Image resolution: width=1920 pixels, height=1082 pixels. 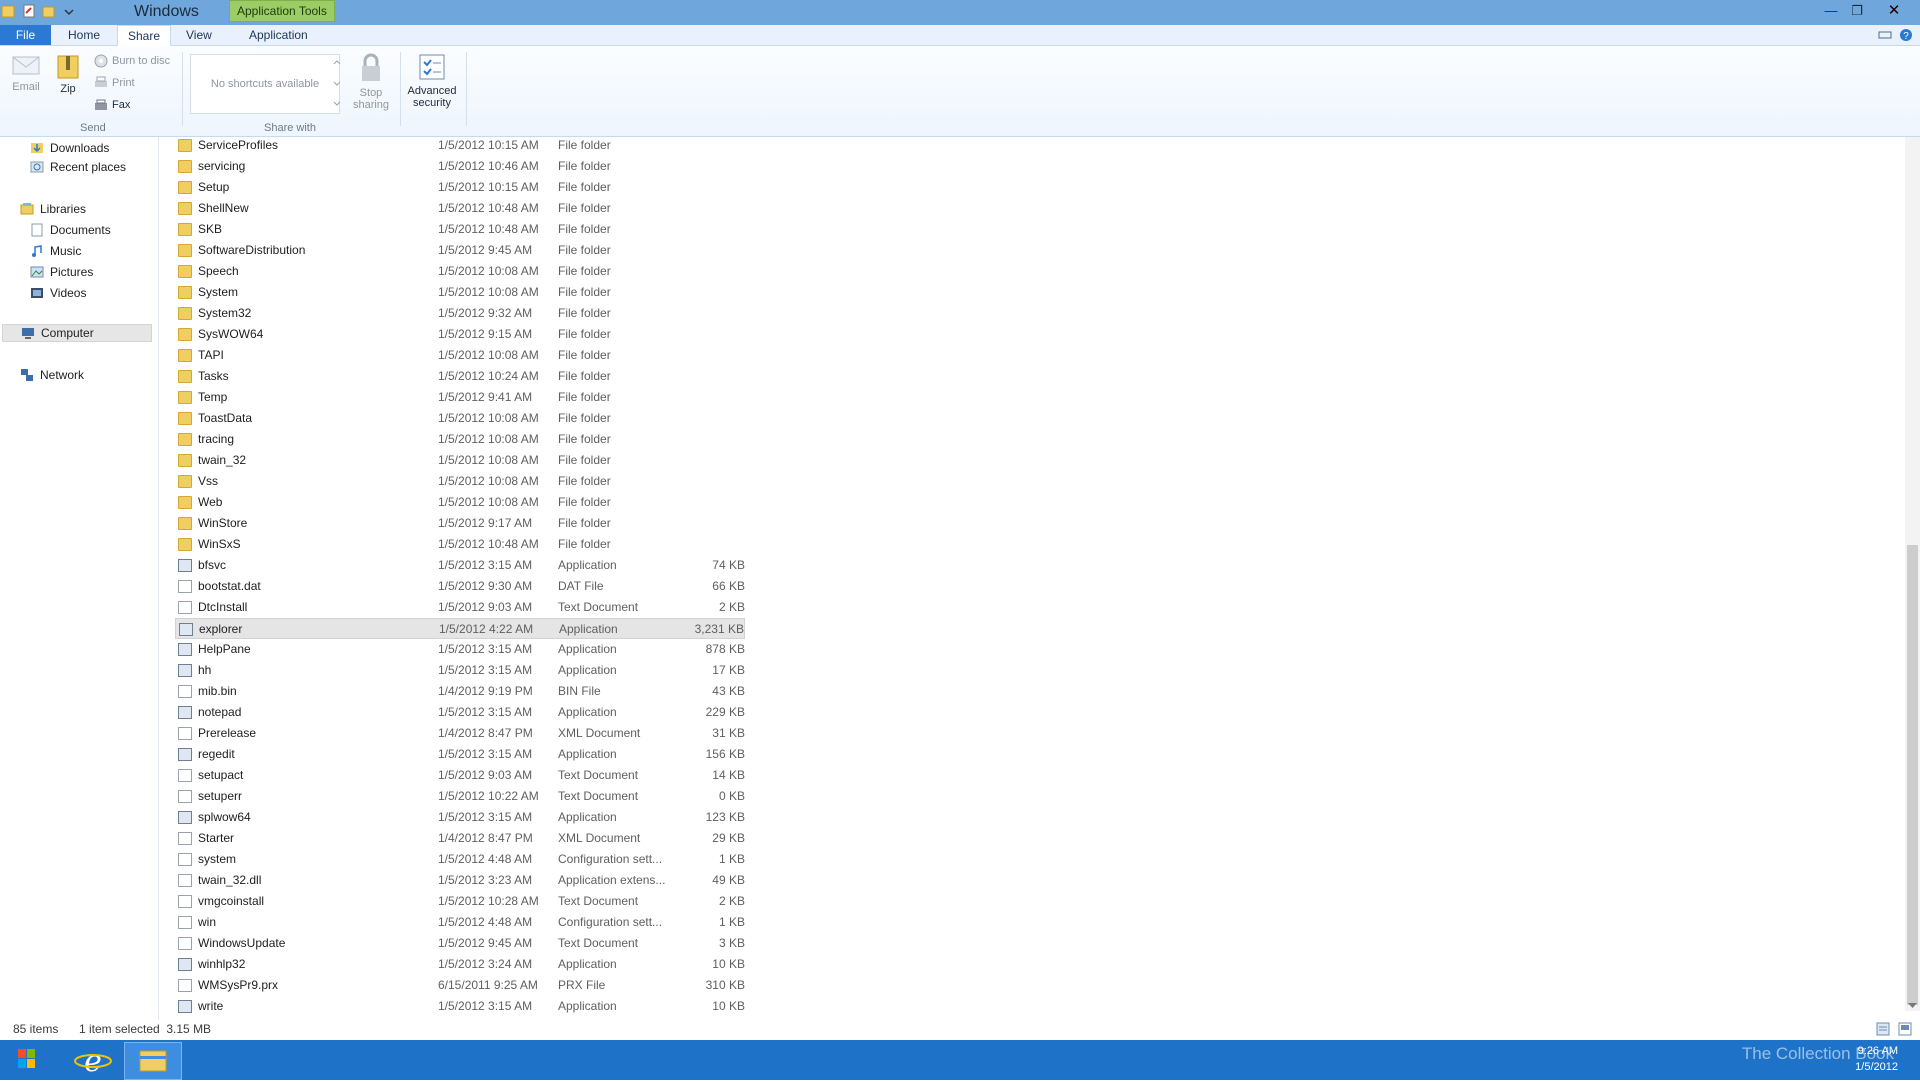 I want to click on gallery-scroll-icon, so click(x=337, y=83).